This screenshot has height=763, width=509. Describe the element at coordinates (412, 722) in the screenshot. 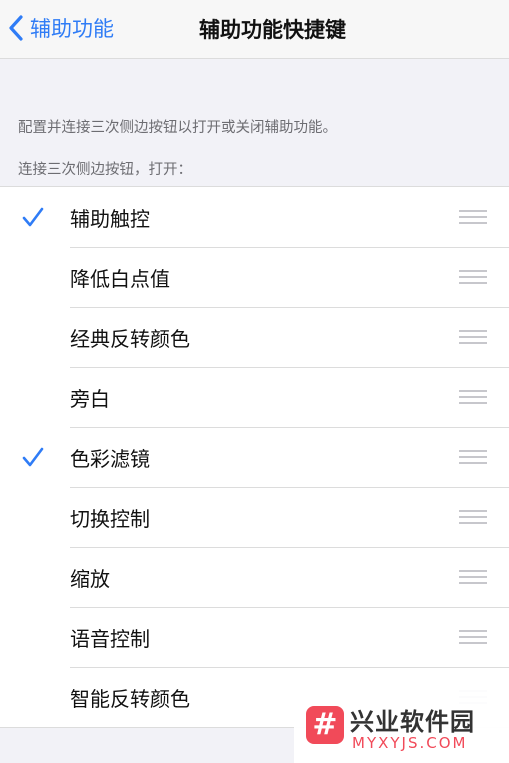

I see `watermark-text: 兴业软件园` at that location.